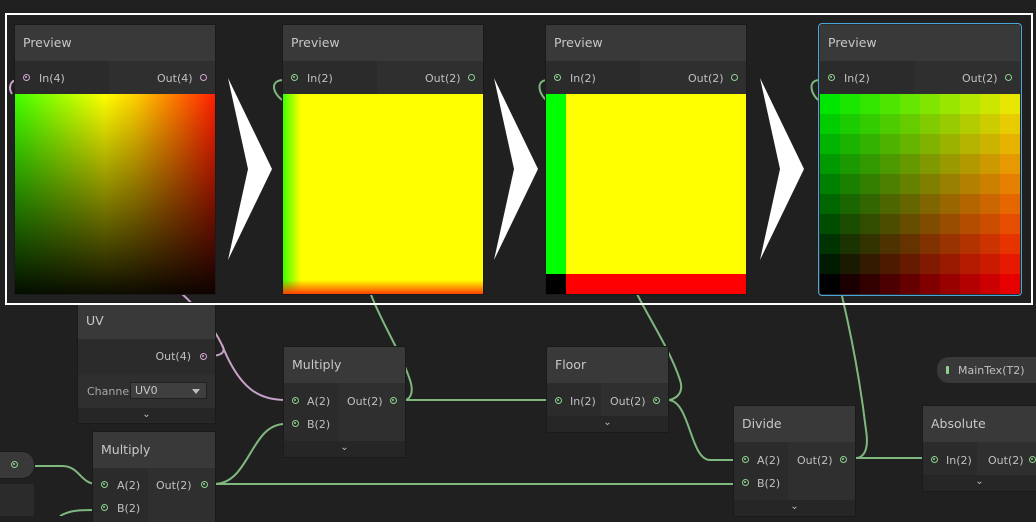  I want to click on absolute-output-label: Out(2), so click(1006, 460).